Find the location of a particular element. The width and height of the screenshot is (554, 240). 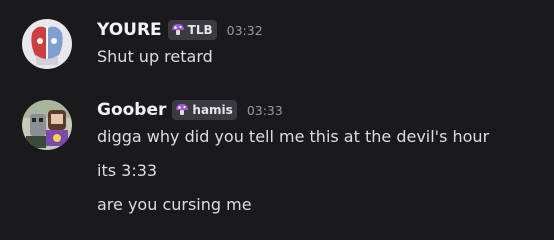

message-header: Goober hamis 03:33 is located at coordinates (190, 110).